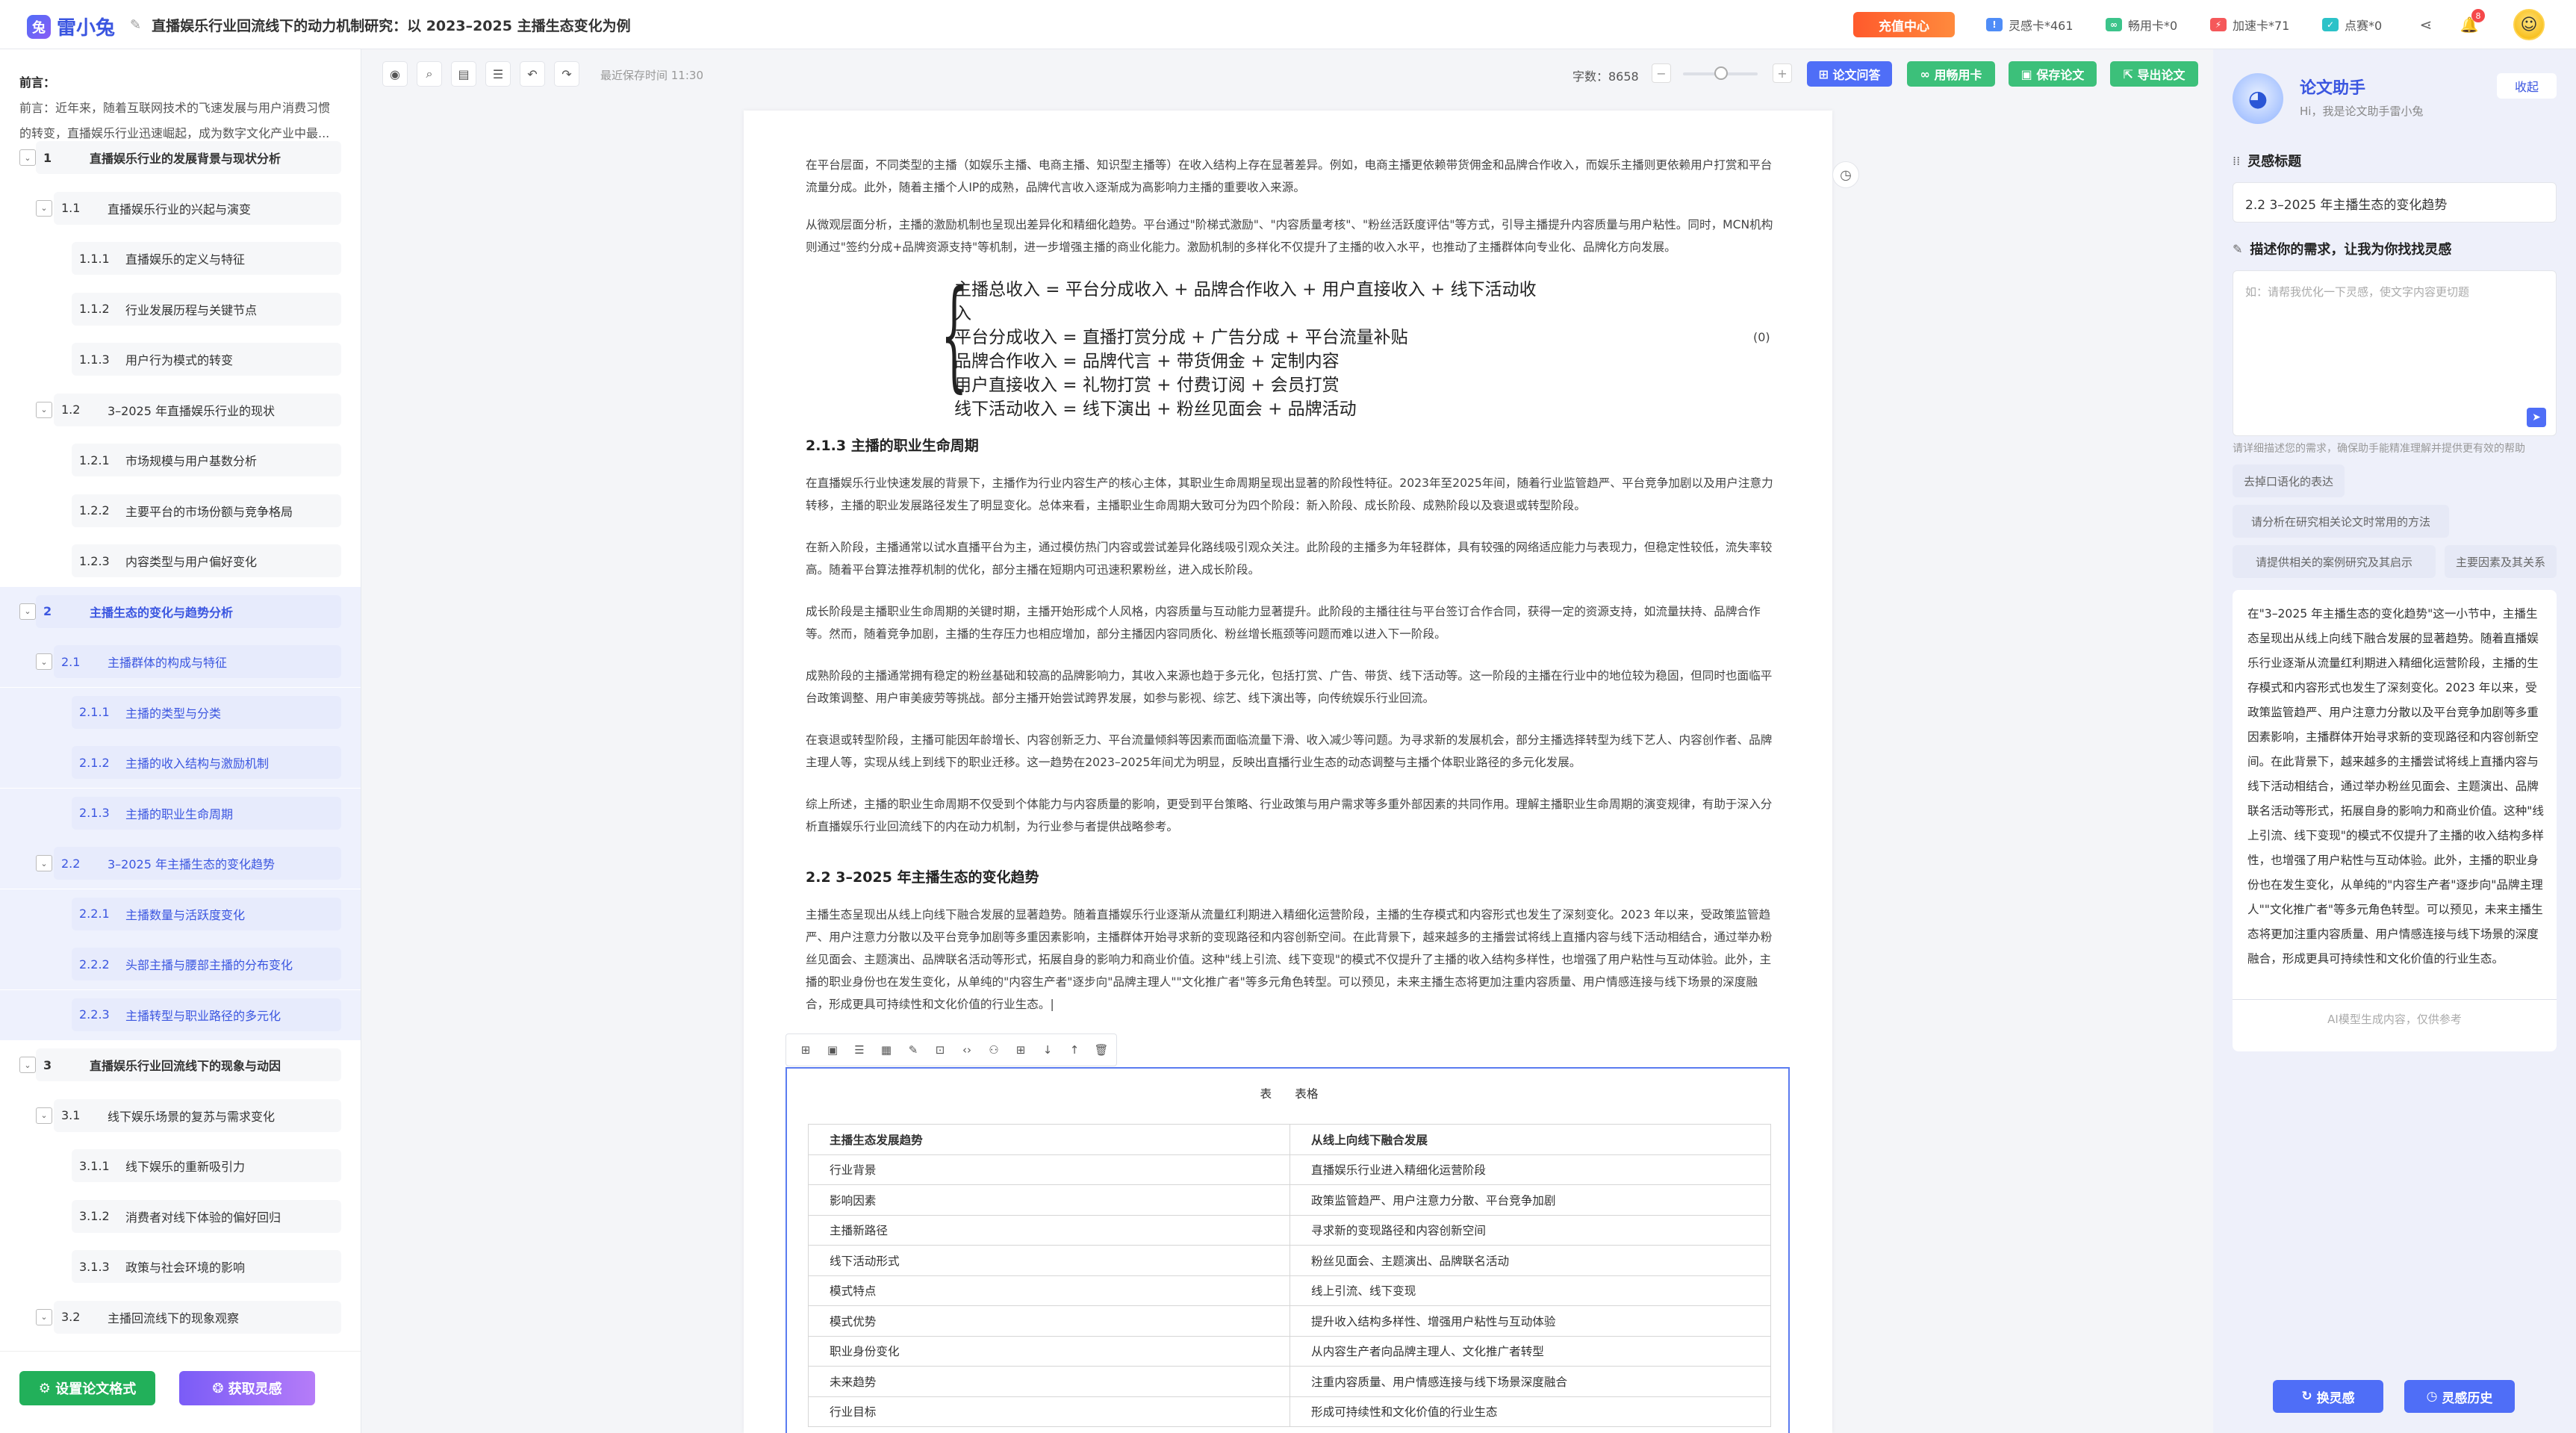  I want to click on outline-item-box: 2.2.2 头部主播与腰部主播的分布变化, so click(206, 964).